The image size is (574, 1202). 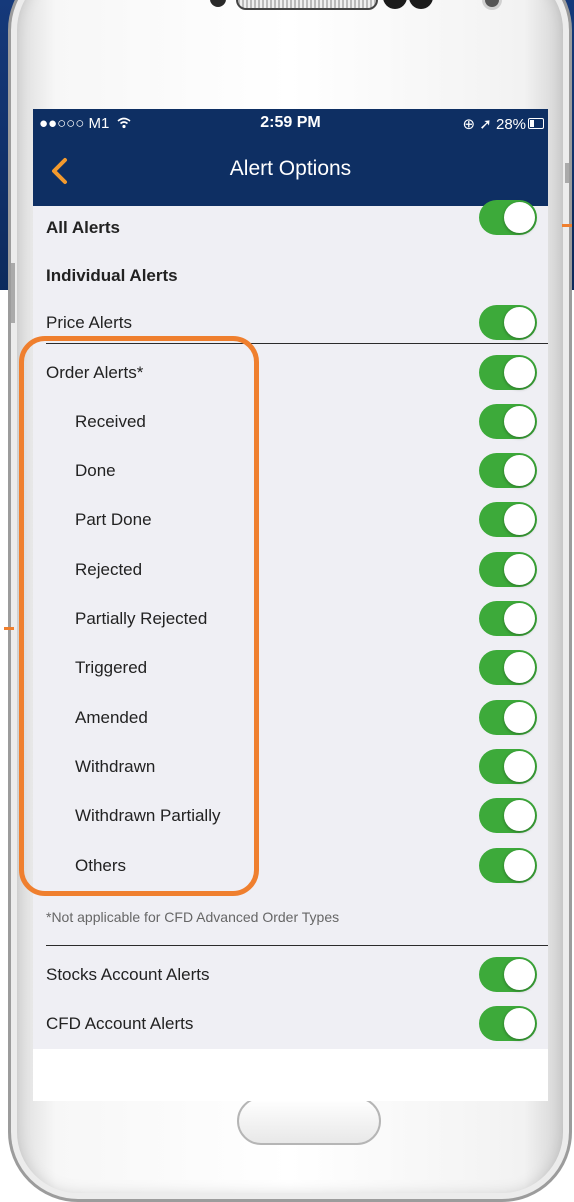 I want to click on navigation-bar: Alert Options, so click(x=290, y=171).